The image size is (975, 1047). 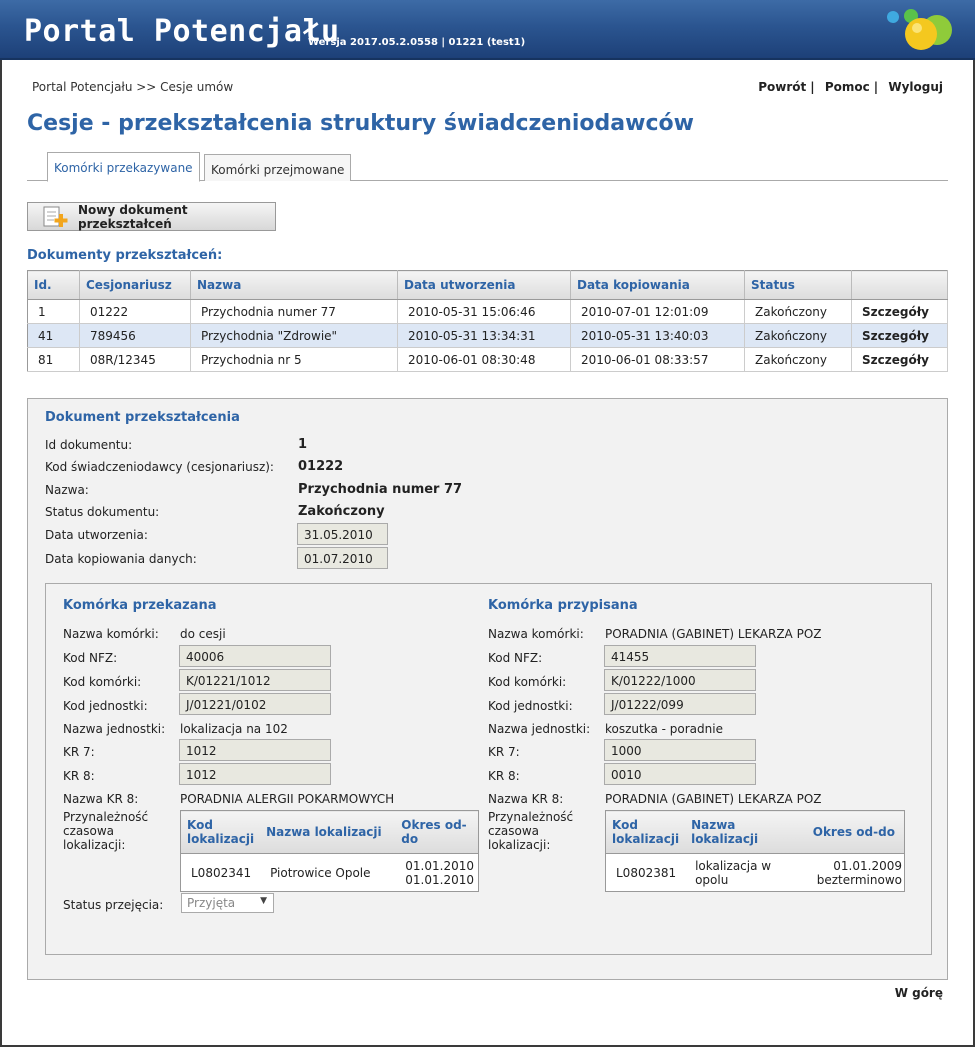 I want to click on cell-id: 81, so click(x=53, y=359).